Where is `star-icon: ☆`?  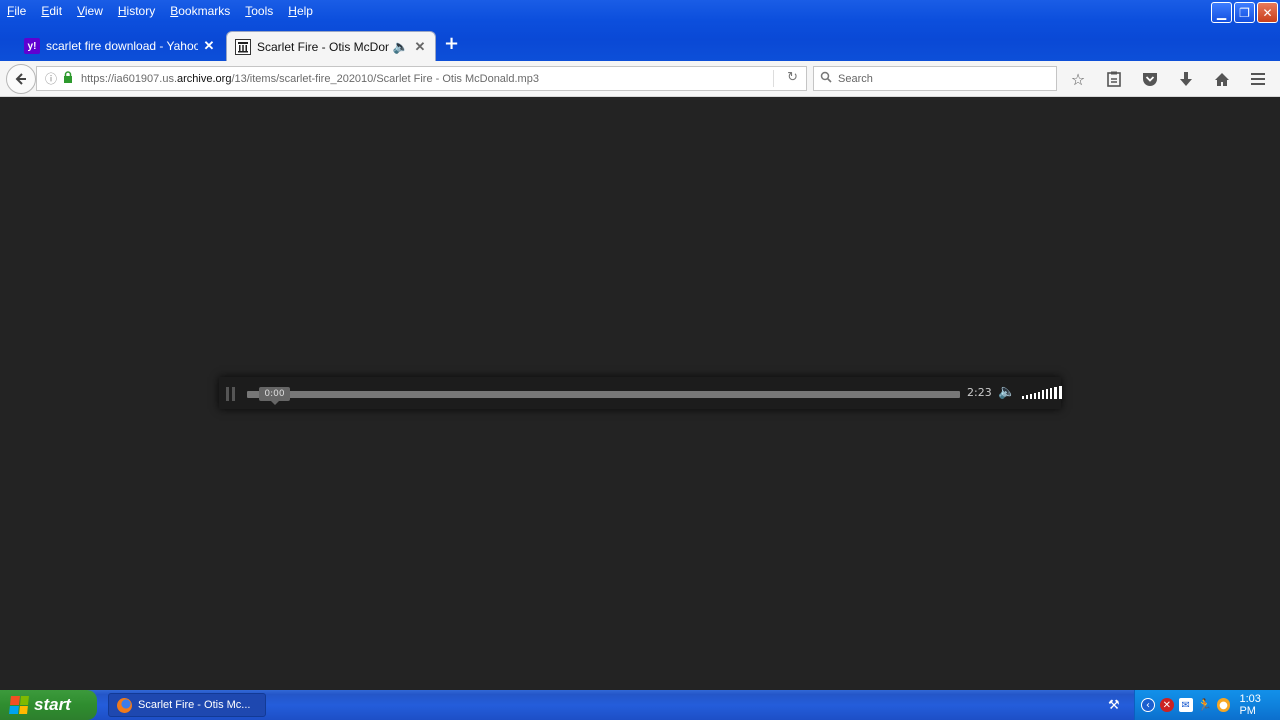
star-icon: ☆ is located at coordinates (1078, 79).